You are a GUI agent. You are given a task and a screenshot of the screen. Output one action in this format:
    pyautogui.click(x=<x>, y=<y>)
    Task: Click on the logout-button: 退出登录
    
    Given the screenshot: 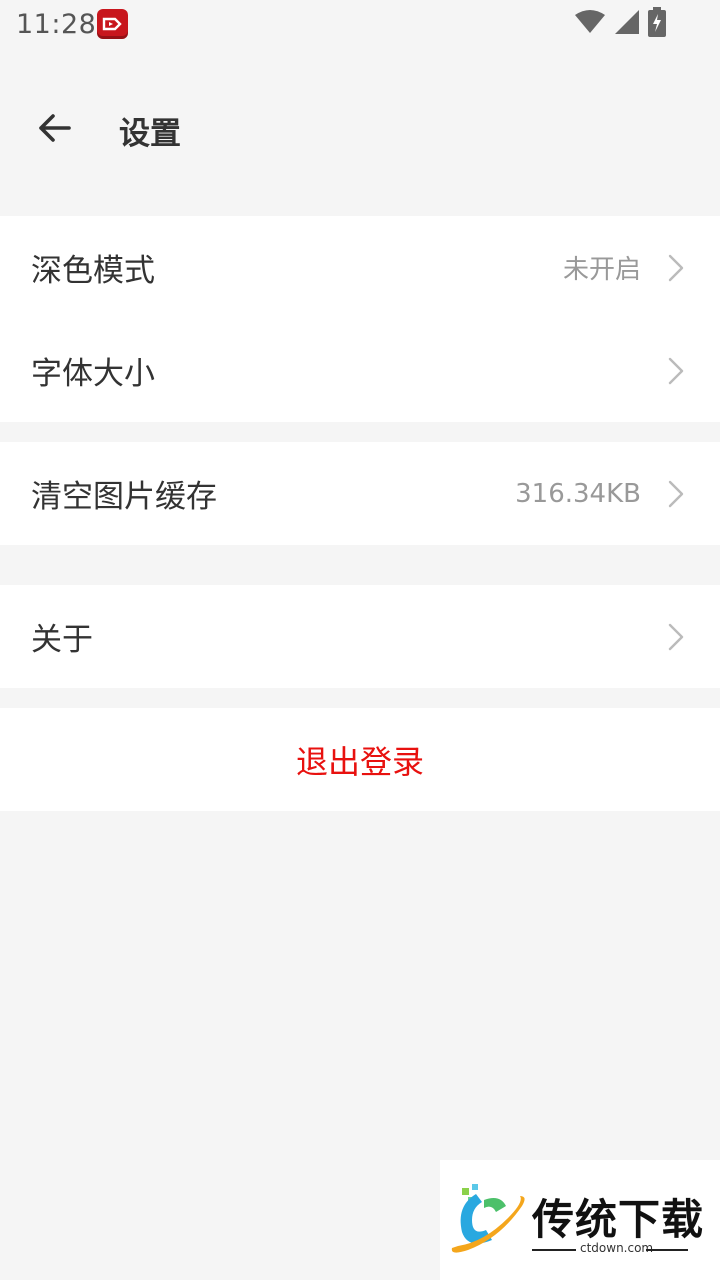 What is the action you would take?
    pyautogui.click(x=360, y=759)
    